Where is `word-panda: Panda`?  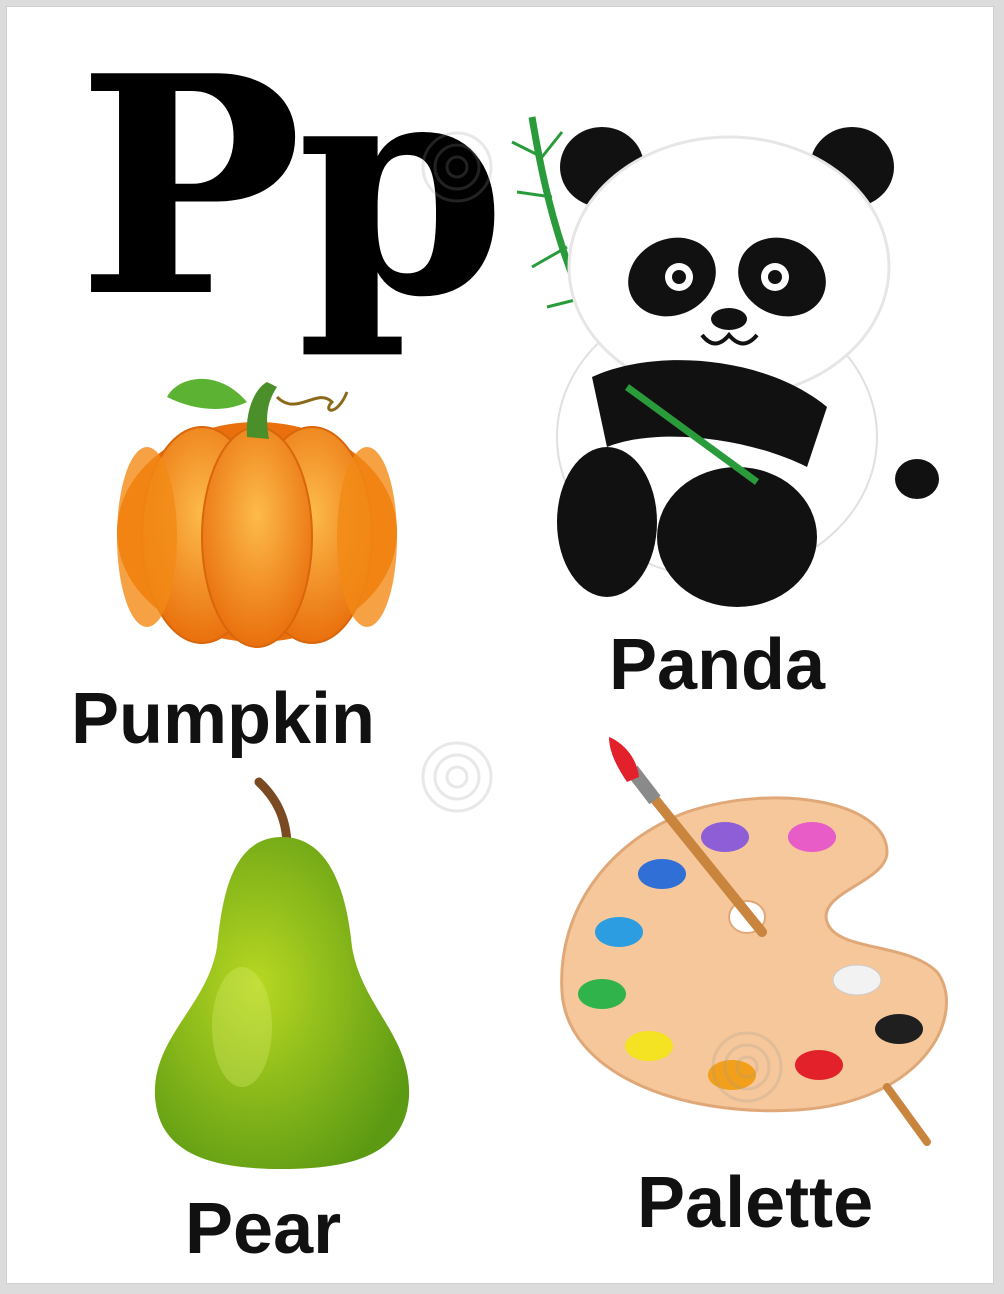 word-panda: Panda is located at coordinates (717, 665).